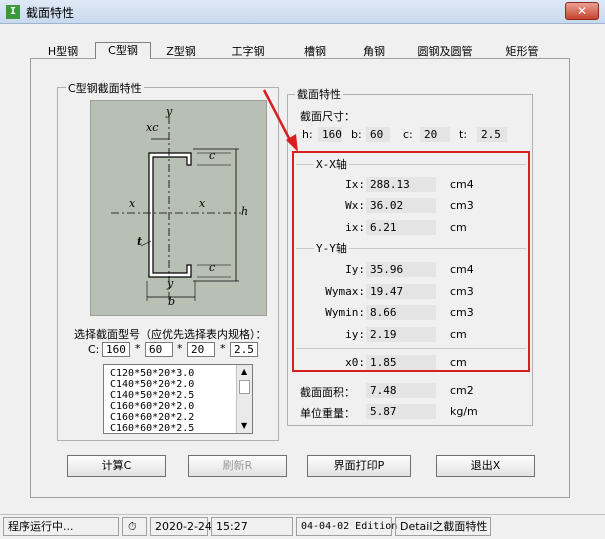 The width and height of the screenshot is (605, 539). I want to click on scroll-down-icon: ▼, so click(244, 425).